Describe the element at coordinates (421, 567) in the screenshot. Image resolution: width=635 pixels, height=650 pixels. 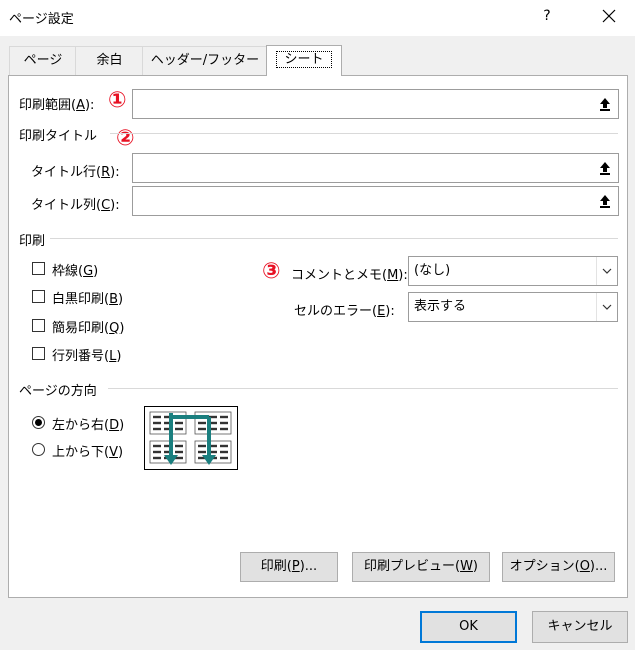
I see `print-preview-button: 印刷プレビュー(W)` at that location.